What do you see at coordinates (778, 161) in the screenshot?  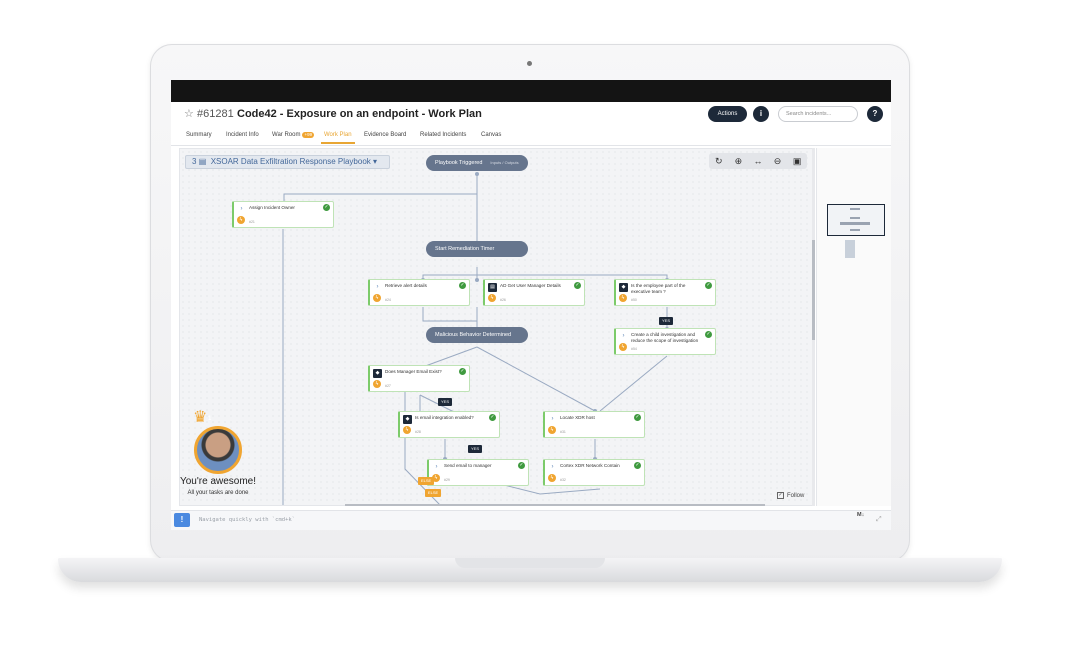 I see `zoom-out-icon: ⊖` at bounding box center [778, 161].